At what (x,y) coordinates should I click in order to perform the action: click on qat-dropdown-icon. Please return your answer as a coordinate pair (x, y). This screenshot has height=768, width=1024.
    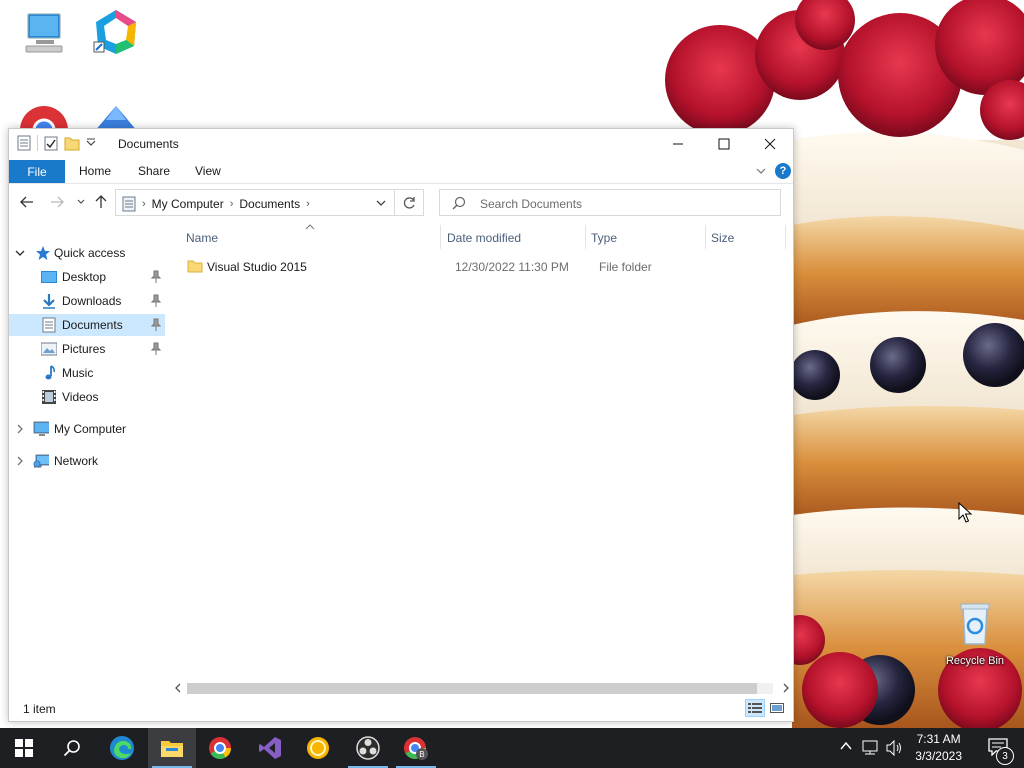
    Looking at the image, I should click on (91, 143).